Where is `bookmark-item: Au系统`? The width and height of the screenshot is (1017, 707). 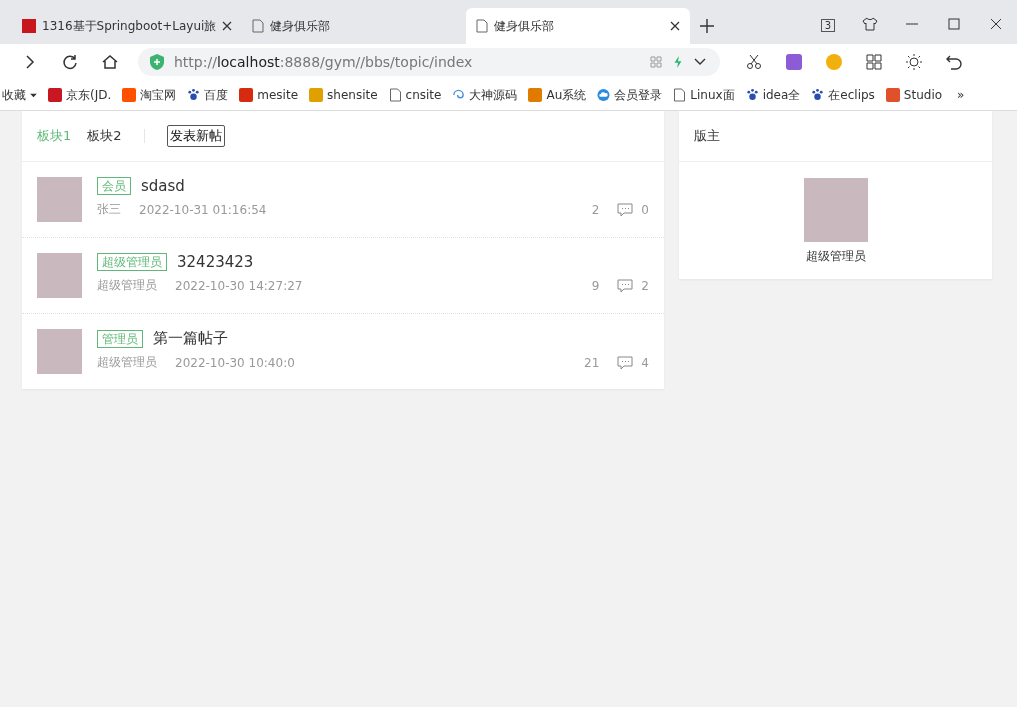 bookmark-item: Au系统 is located at coordinates (557, 95).